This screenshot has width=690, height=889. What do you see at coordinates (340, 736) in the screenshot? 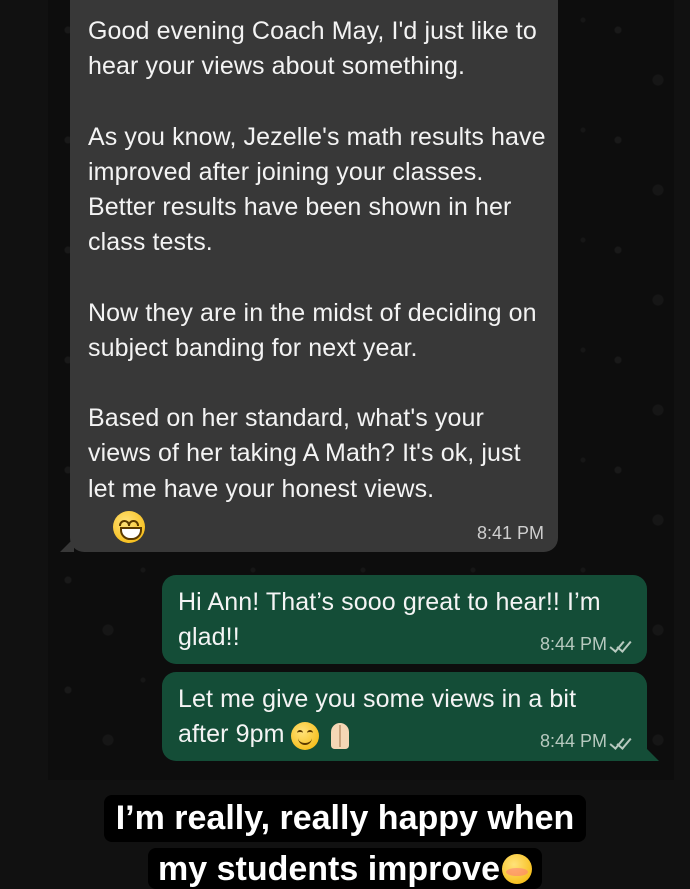
I see `folded-hands-icon` at bounding box center [340, 736].